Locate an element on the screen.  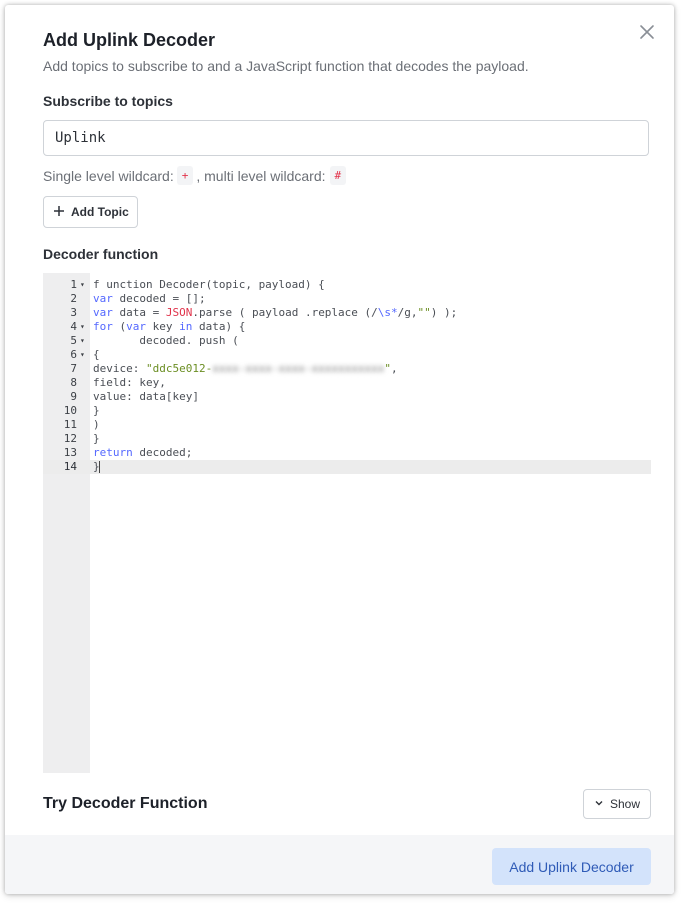
line-number: 14 is located at coordinates (70, 466).